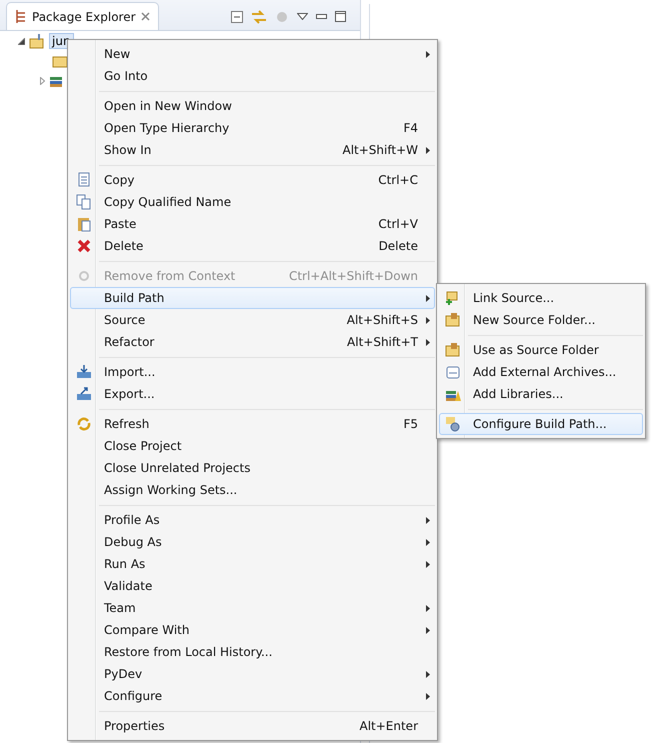  What do you see at coordinates (60, 61) in the screenshot?
I see `folder-icon` at bounding box center [60, 61].